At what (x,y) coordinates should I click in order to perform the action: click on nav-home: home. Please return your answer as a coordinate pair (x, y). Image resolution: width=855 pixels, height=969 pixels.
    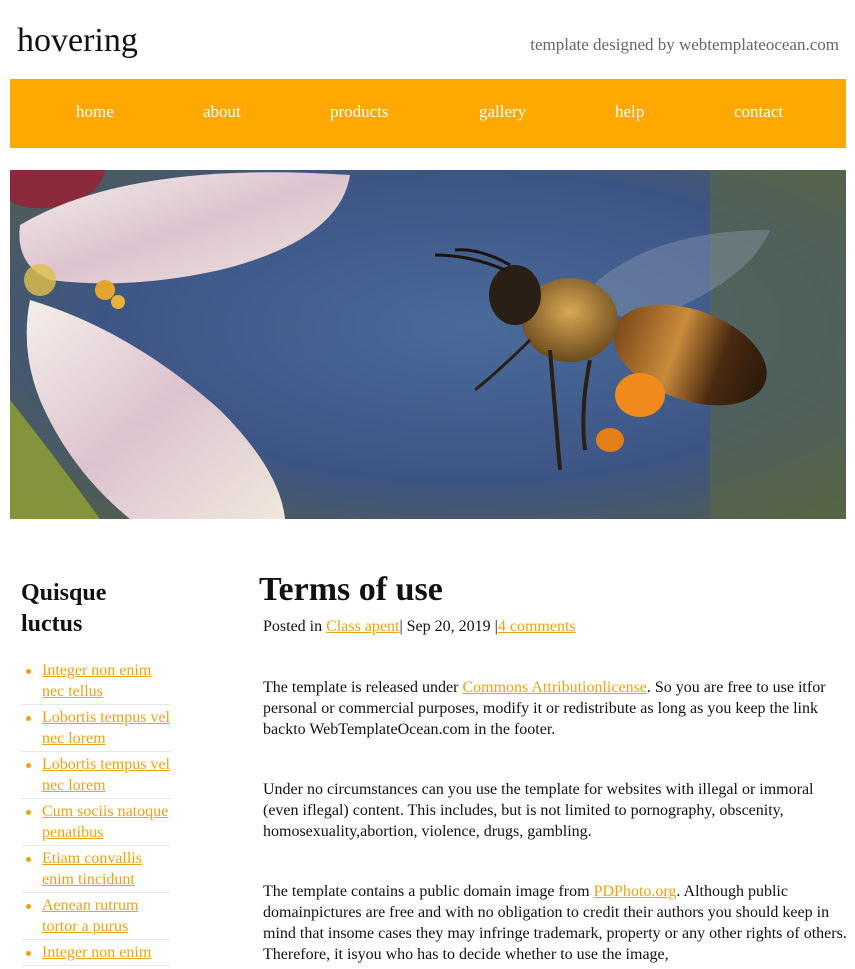
    Looking at the image, I should click on (95, 112).